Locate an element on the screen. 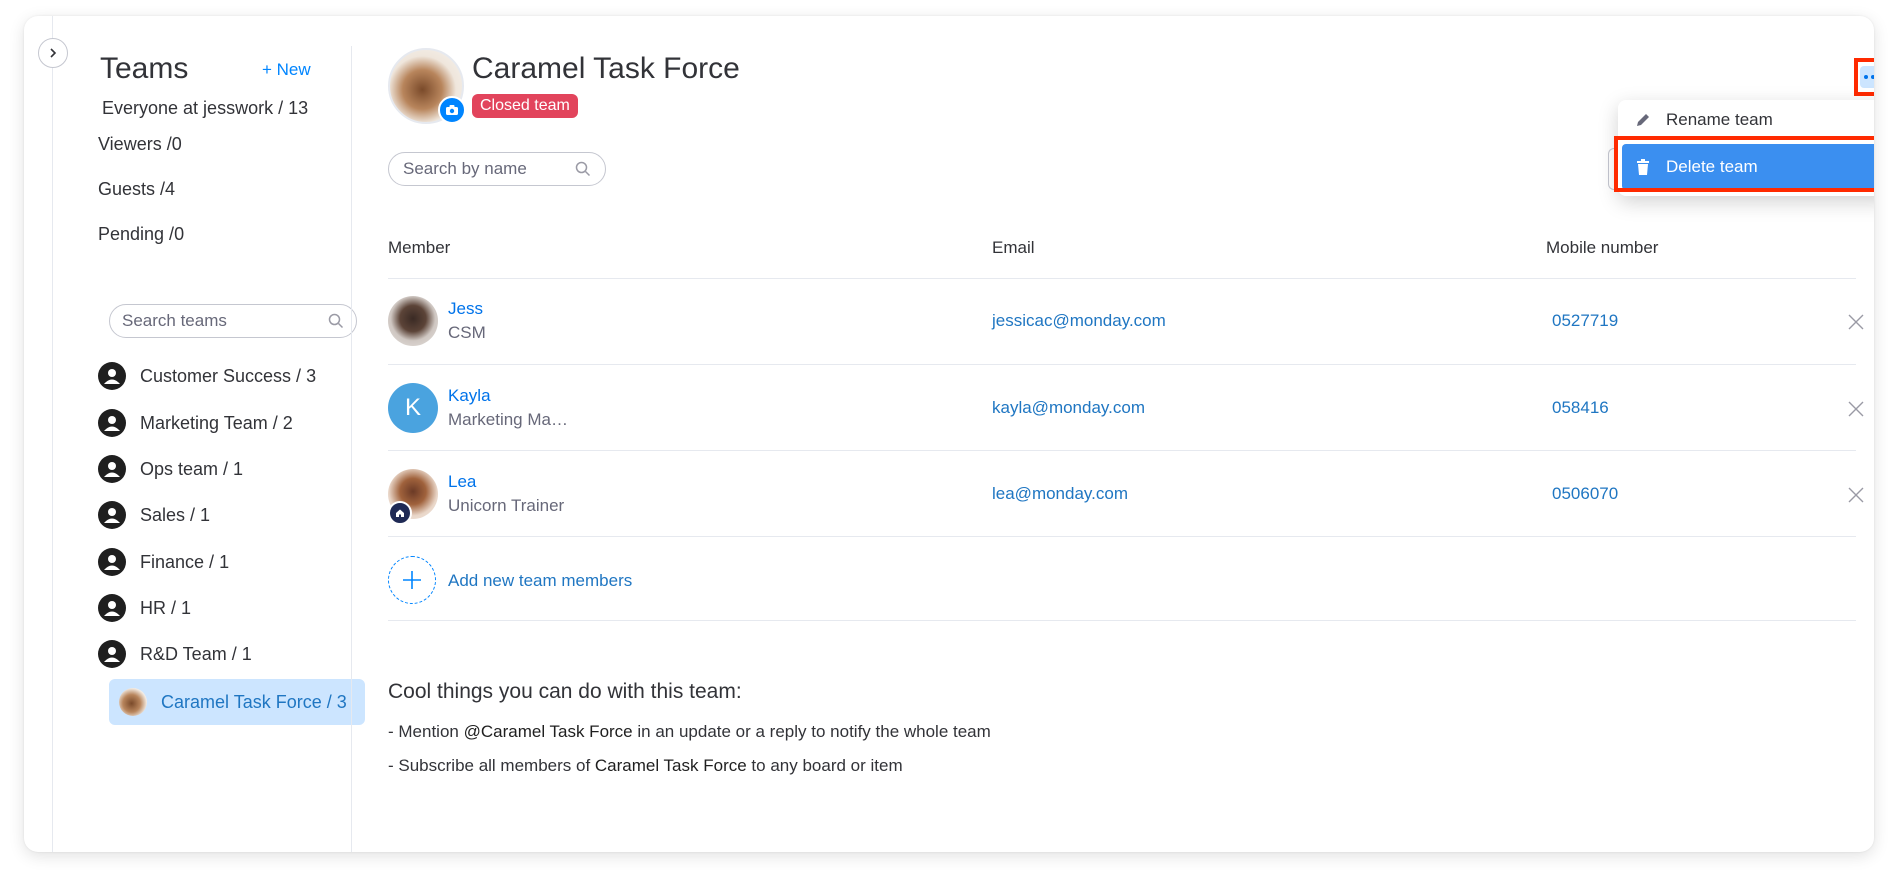 The width and height of the screenshot is (1898, 884). team-item-count: 2 is located at coordinates (287, 422).